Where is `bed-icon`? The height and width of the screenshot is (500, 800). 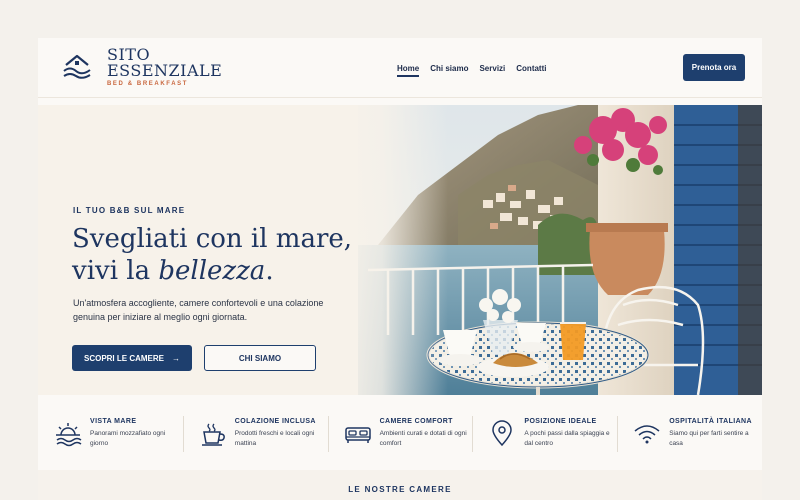
bed-icon is located at coordinates (357, 435).